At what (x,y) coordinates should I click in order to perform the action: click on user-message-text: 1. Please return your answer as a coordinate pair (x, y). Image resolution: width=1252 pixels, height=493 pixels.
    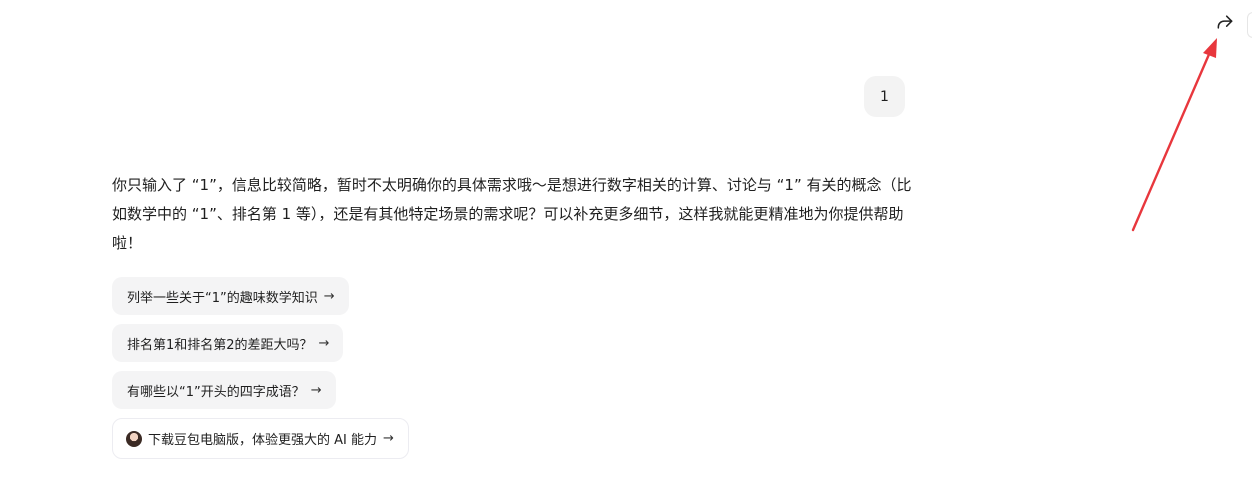
    Looking at the image, I should click on (884, 96).